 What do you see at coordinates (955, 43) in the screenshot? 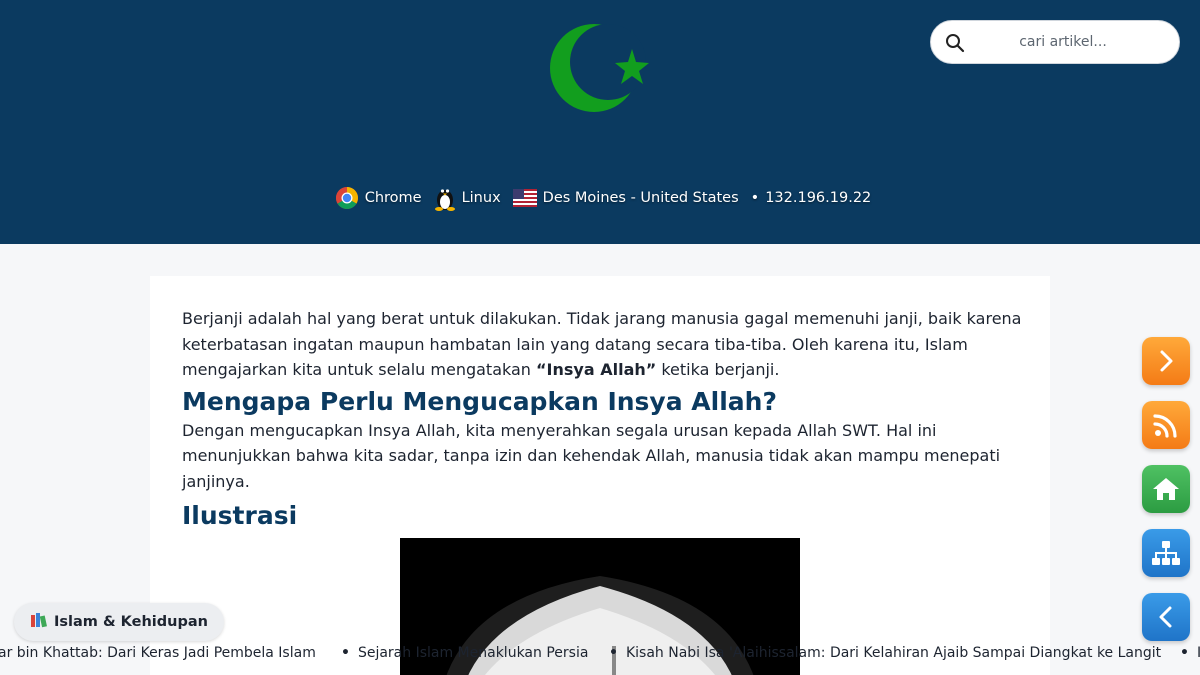
I see `search-icon` at bounding box center [955, 43].